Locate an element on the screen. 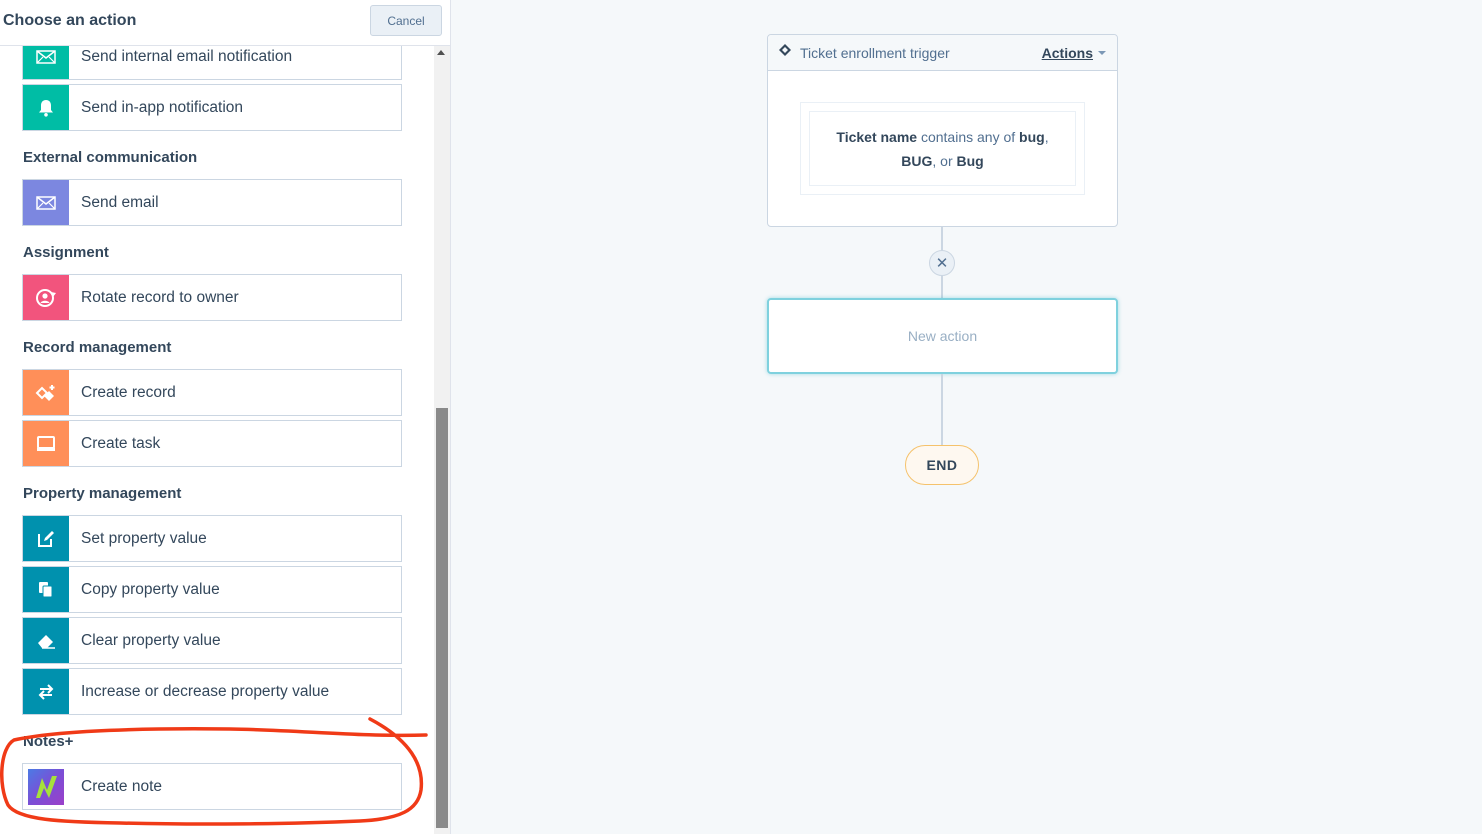  action-label: Copy property value is located at coordinates (150, 589).